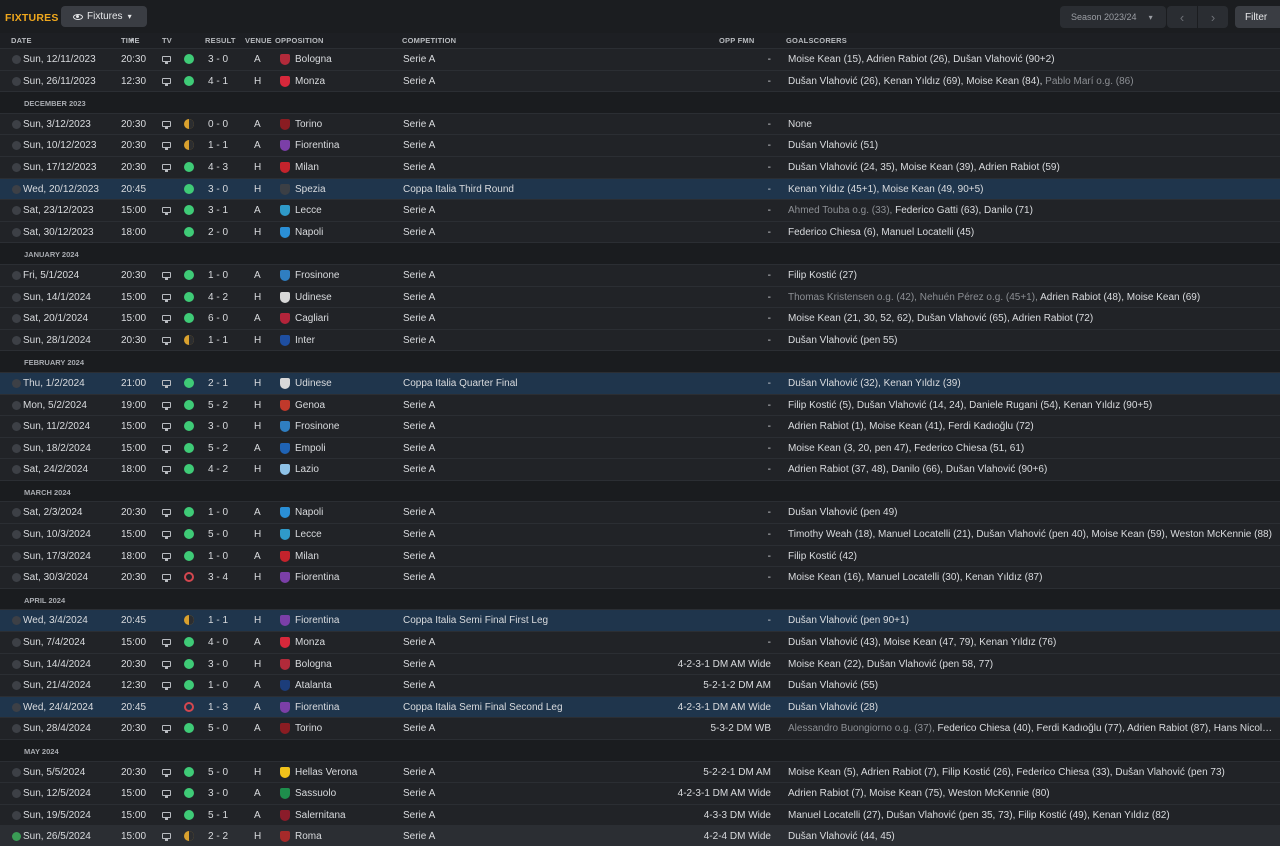  What do you see at coordinates (218, 210) in the screenshot?
I see `match-score: 3 - 1` at bounding box center [218, 210].